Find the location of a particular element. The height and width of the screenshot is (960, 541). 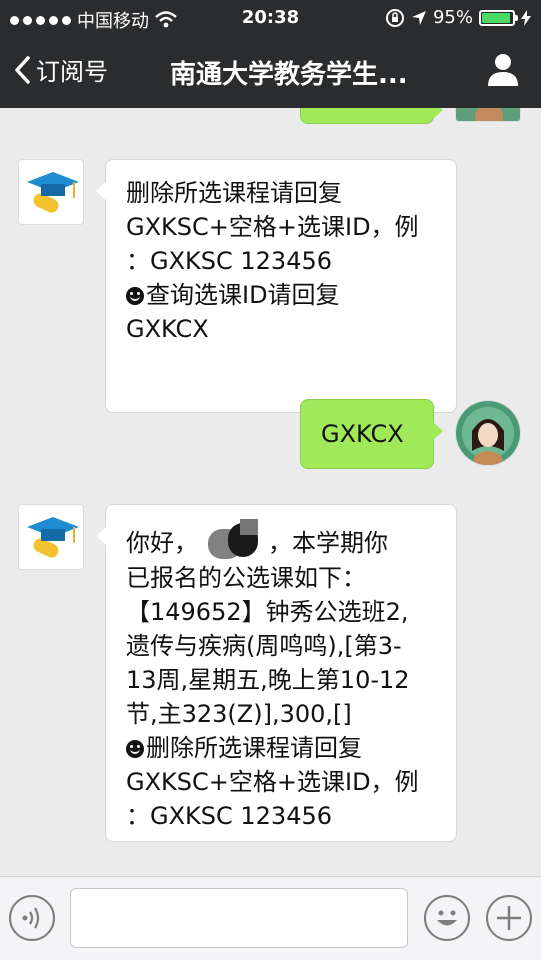

person-icon is located at coordinates (503, 70).